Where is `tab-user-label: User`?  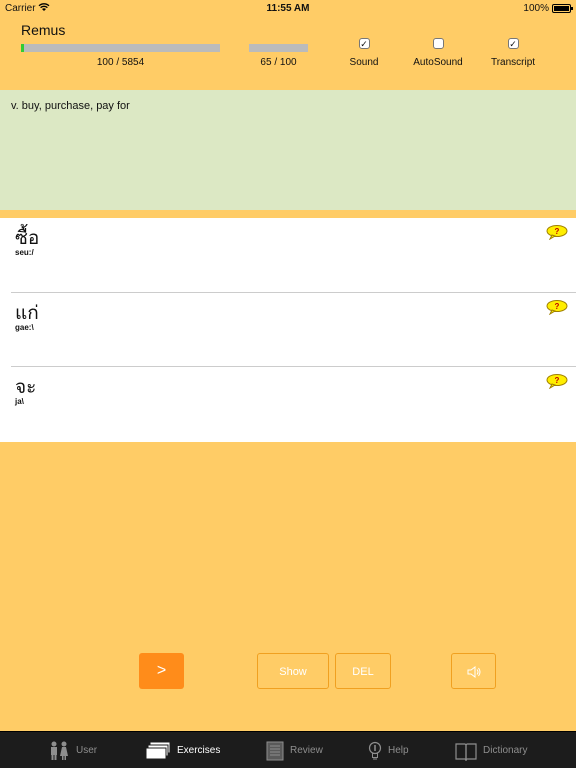 tab-user-label: User is located at coordinates (87, 750).